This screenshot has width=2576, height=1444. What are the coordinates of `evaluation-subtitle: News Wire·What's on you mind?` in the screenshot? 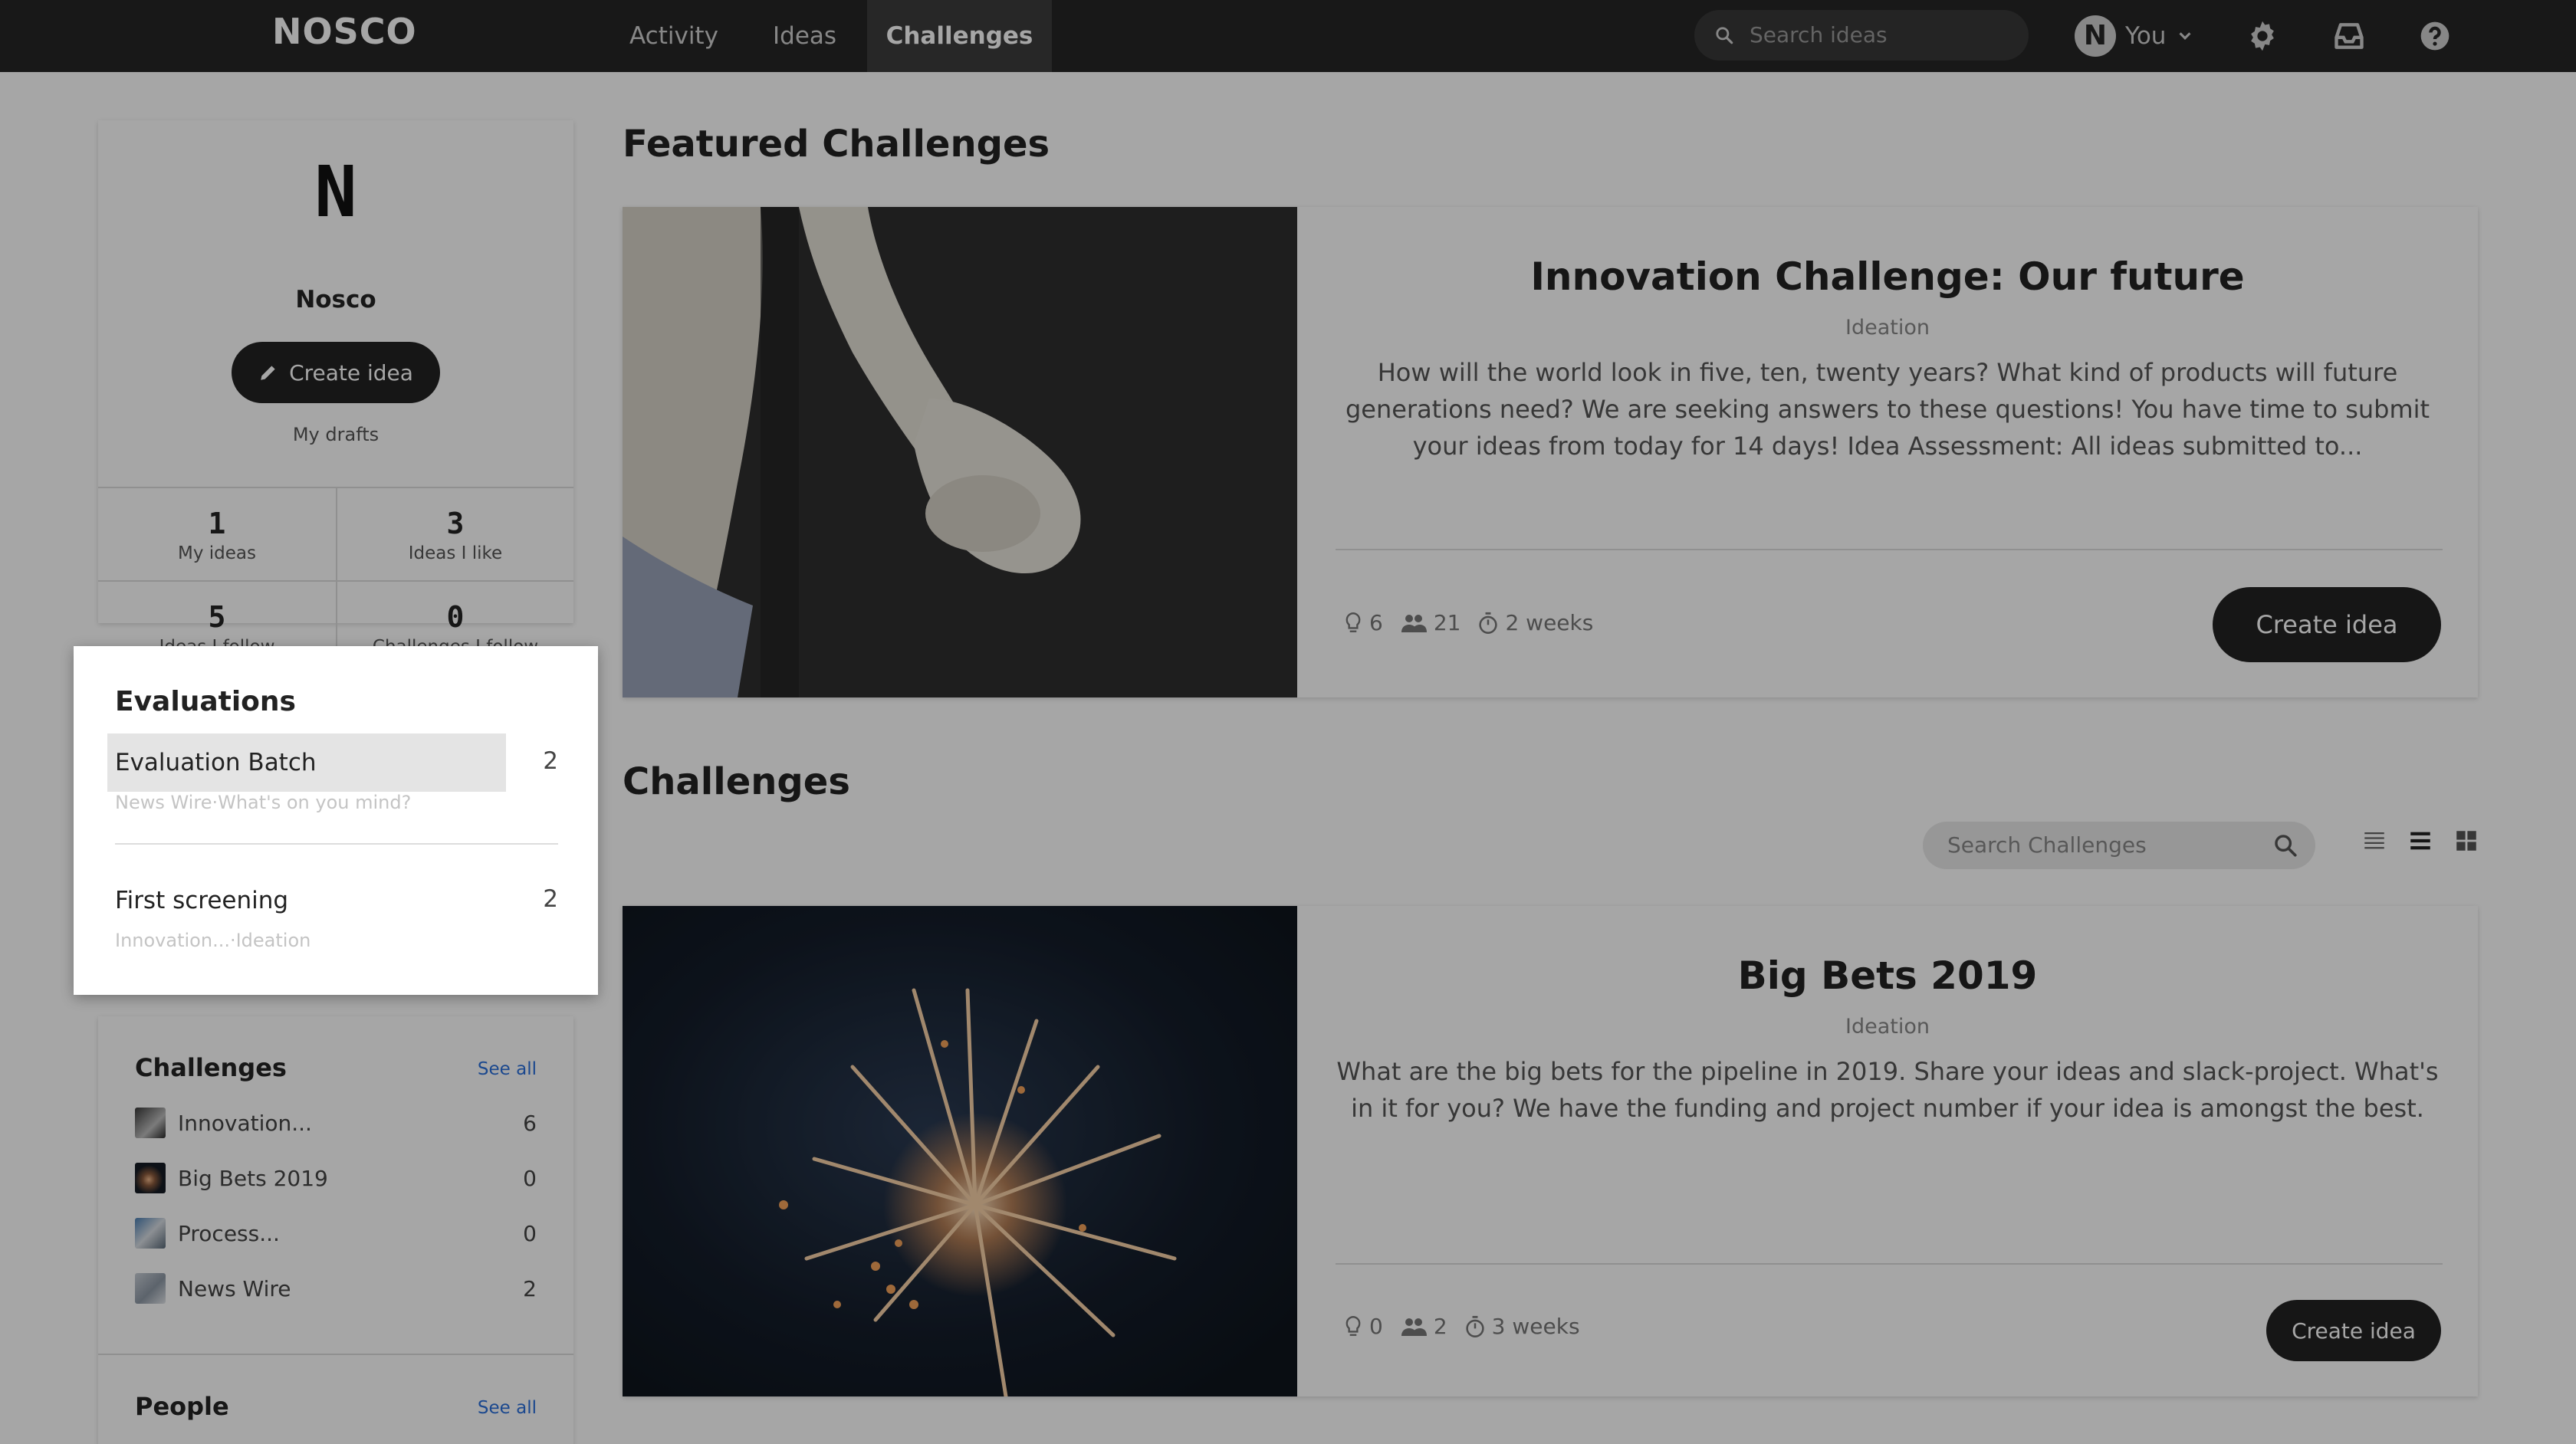 It's located at (264, 802).